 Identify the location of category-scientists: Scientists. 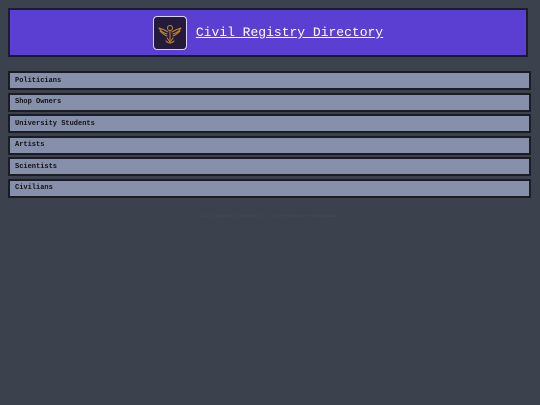
(269, 167).